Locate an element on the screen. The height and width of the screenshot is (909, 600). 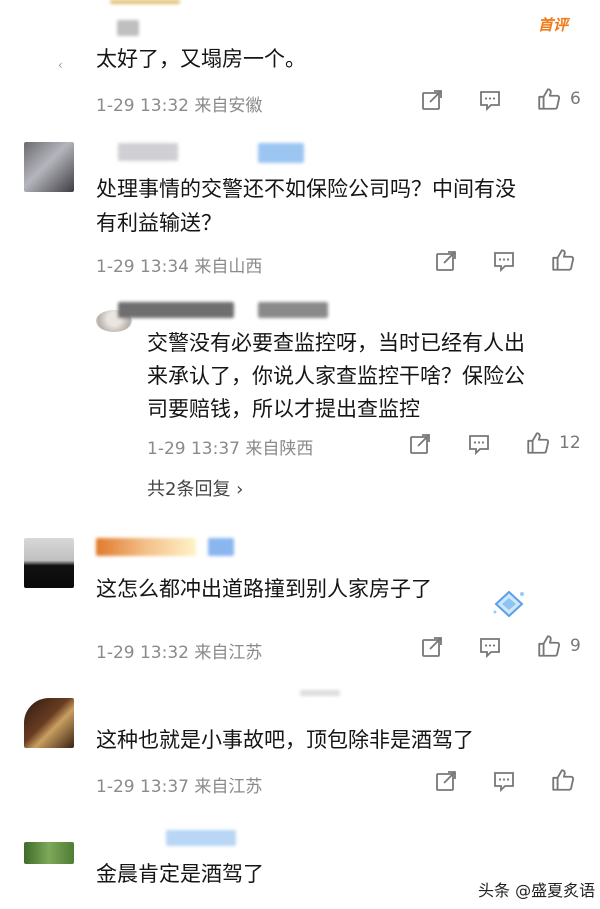
reply-meta: 1-29 13:37 来自陕西 is located at coordinates (230, 446).